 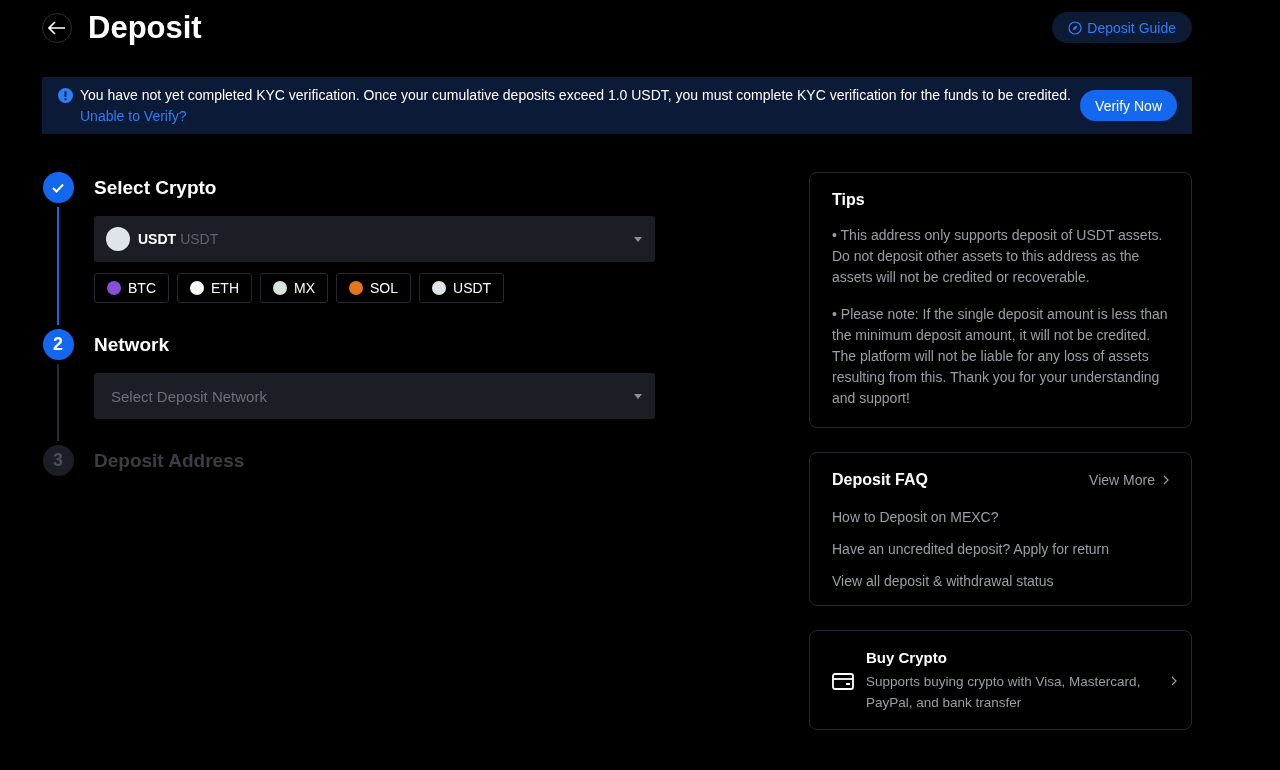 What do you see at coordinates (1122, 27) in the screenshot?
I see `deposit-guide-button: Deposit Guide` at bounding box center [1122, 27].